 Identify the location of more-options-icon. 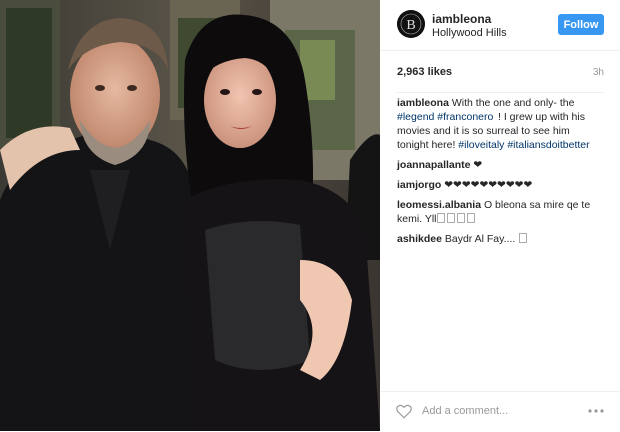
(596, 411).